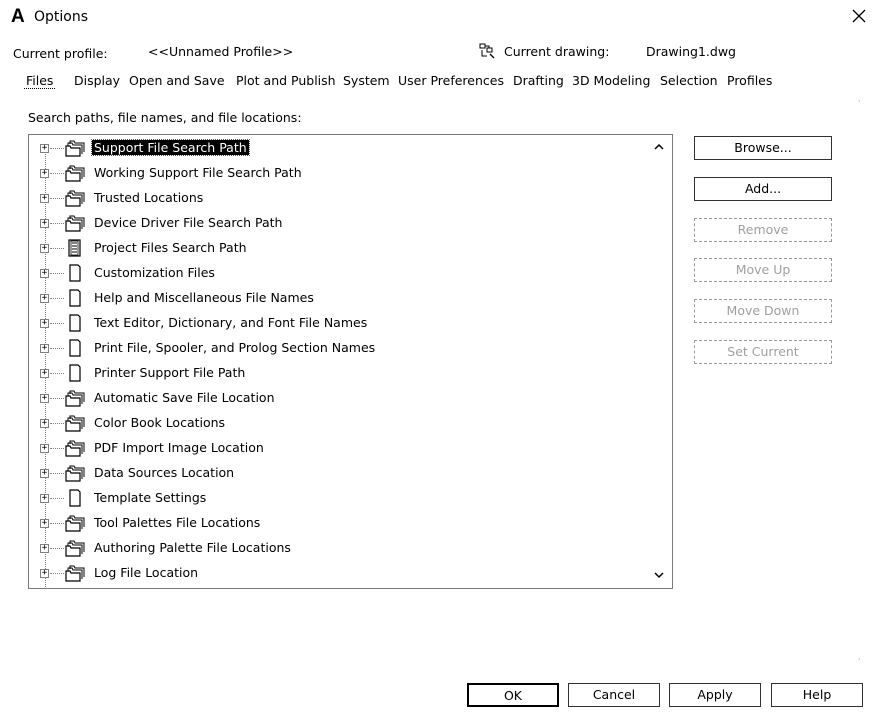 The width and height of the screenshot is (875, 716). Describe the element at coordinates (749, 80) in the screenshot. I see `tab-profiles: Profiles` at that location.